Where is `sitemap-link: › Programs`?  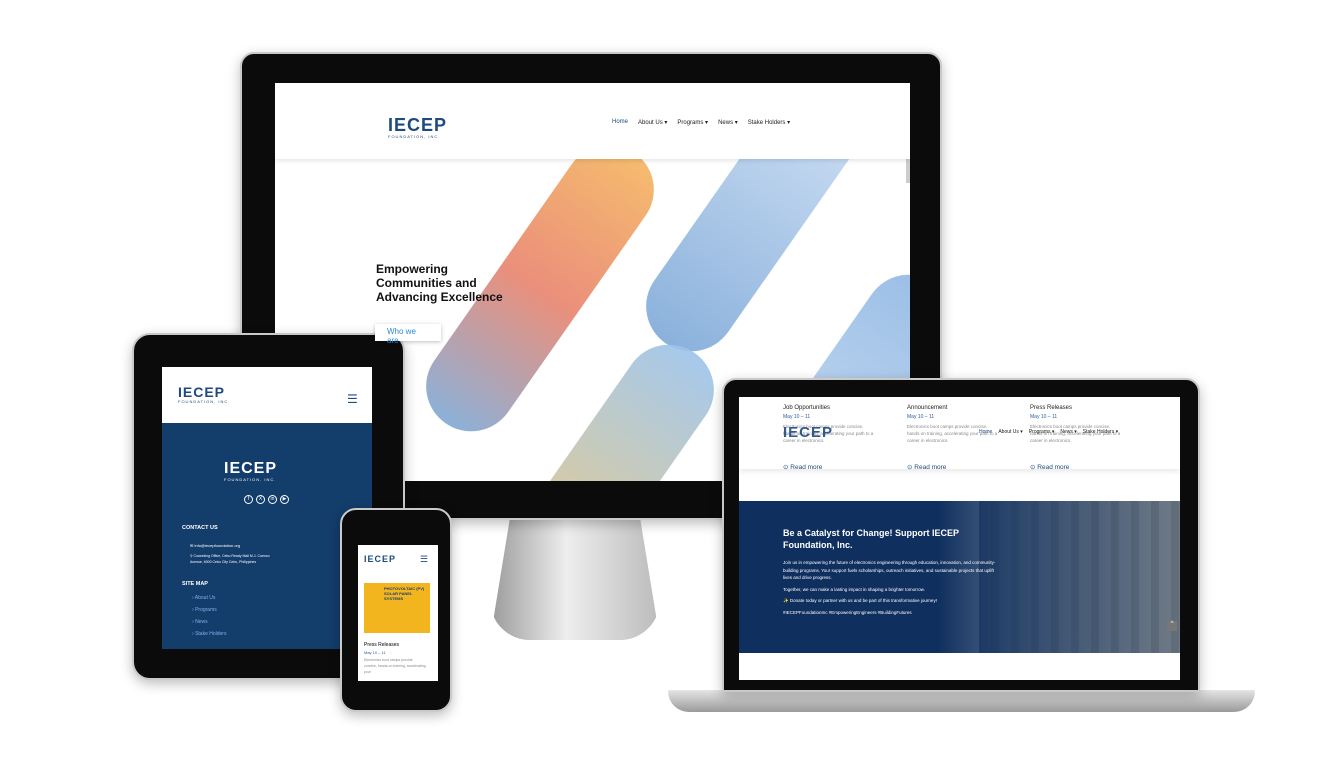 sitemap-link: › Programs is located at coordinates (209, 610).